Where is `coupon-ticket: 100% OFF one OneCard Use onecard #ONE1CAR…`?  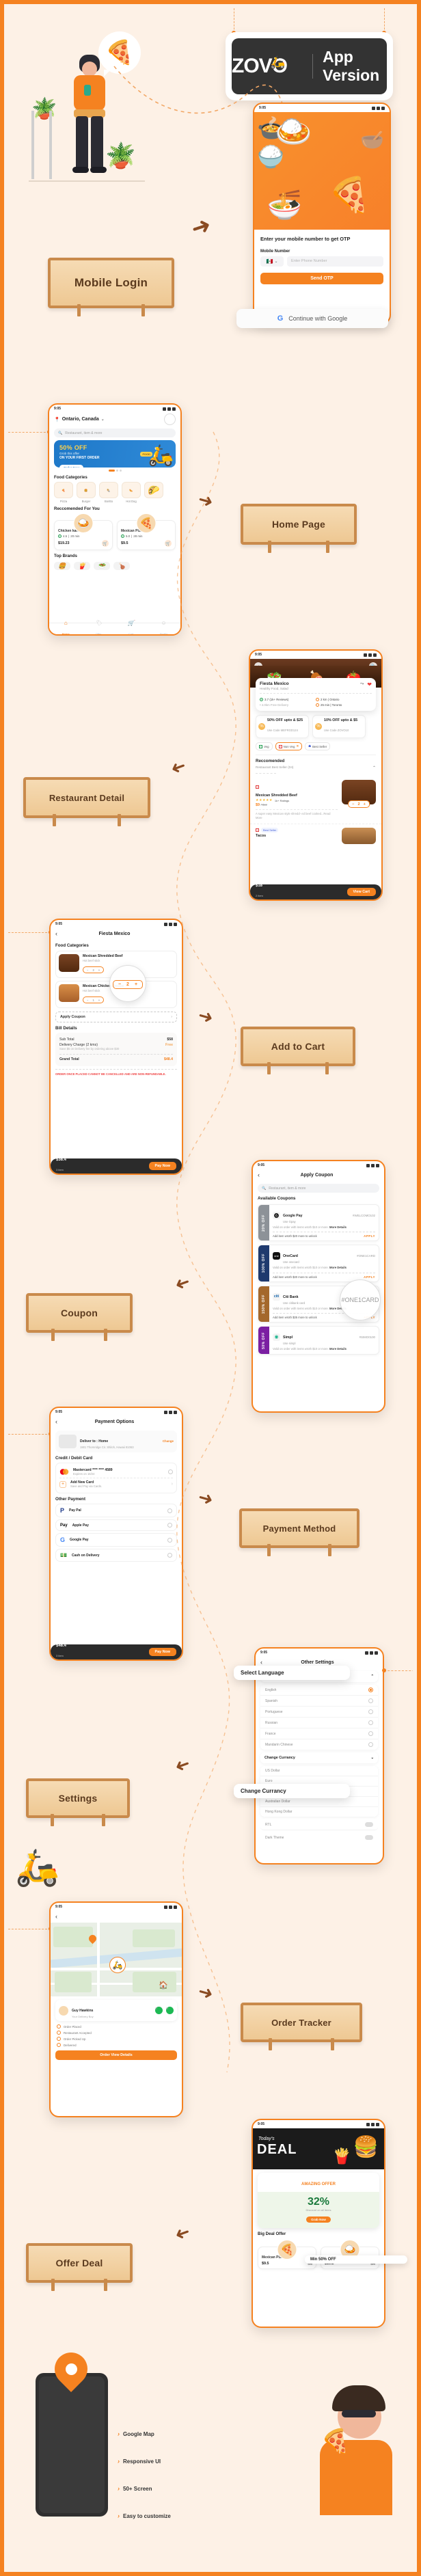
coupon-ticket: 100% OFF one OneCard Use onecard #ONE1CAR… is located at coordinates (318, 1264).